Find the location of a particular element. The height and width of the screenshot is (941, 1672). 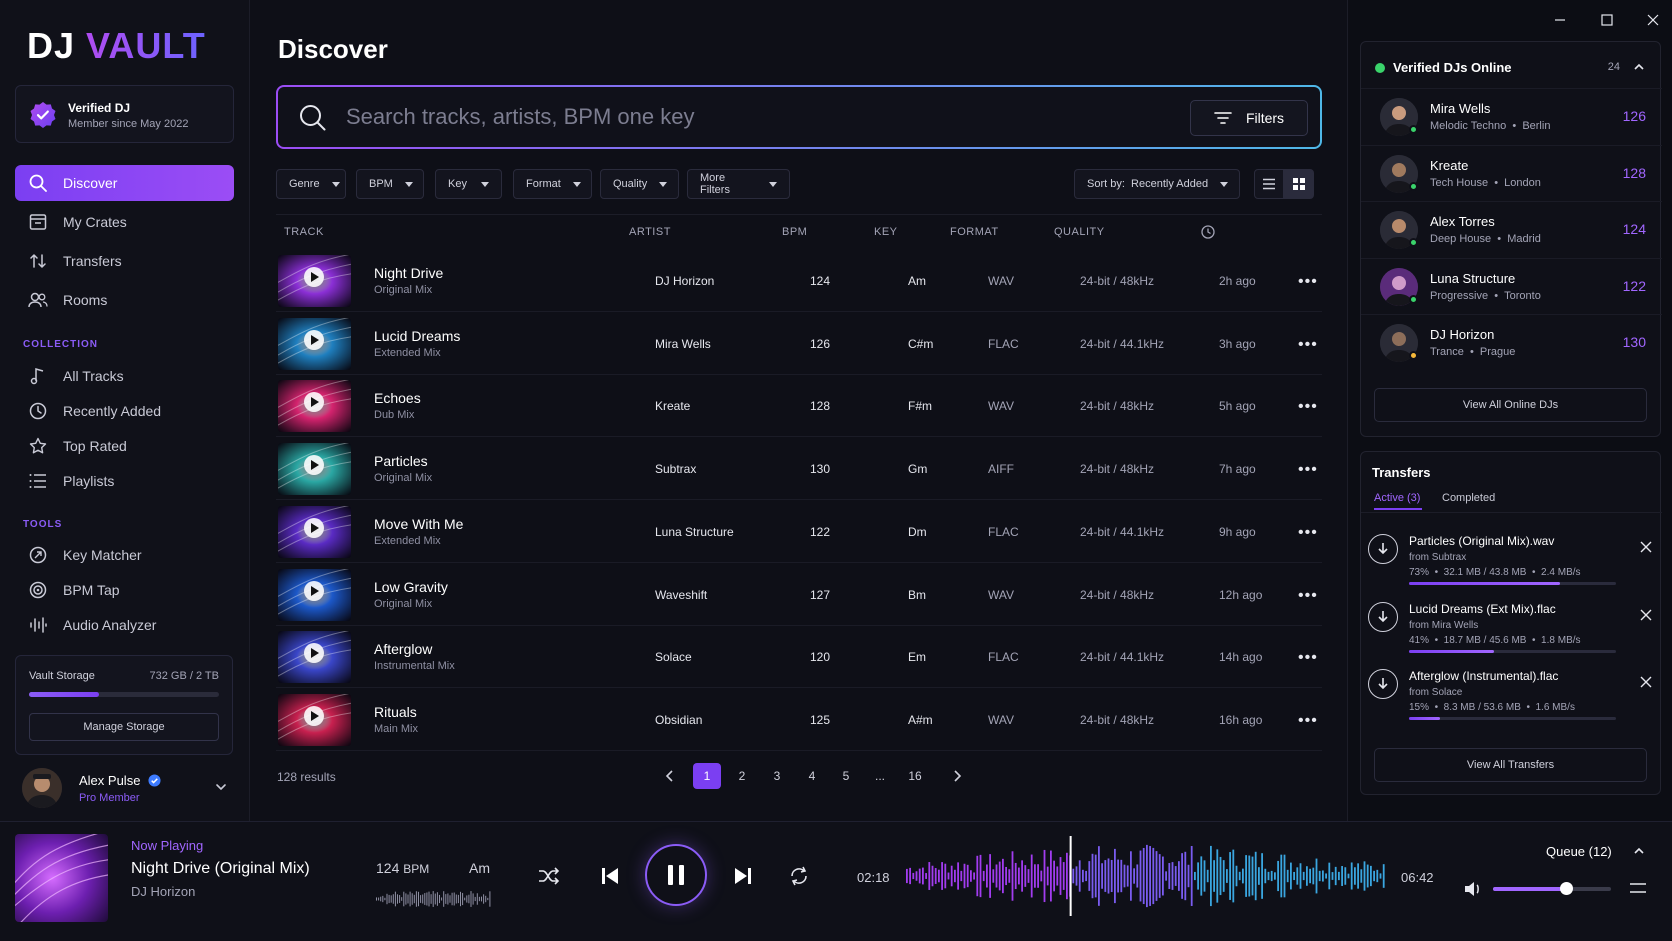

col-quality: QUALITY is located at coordinates (1079, 232).